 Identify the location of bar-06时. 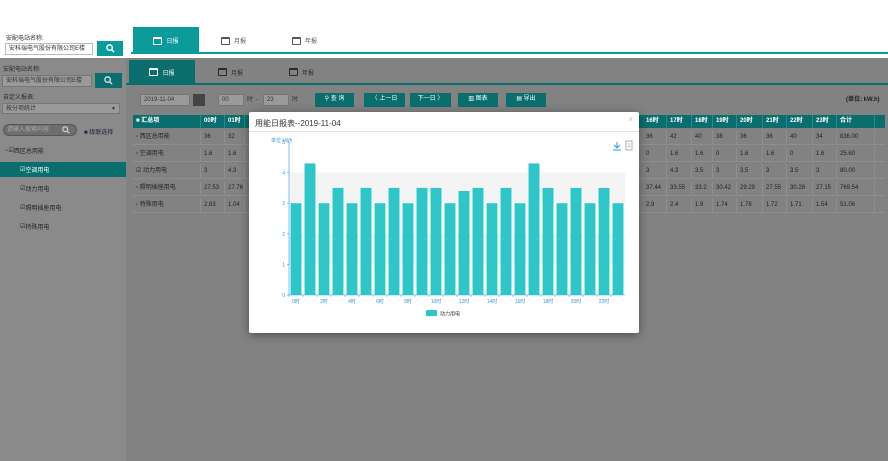
(380, 249).